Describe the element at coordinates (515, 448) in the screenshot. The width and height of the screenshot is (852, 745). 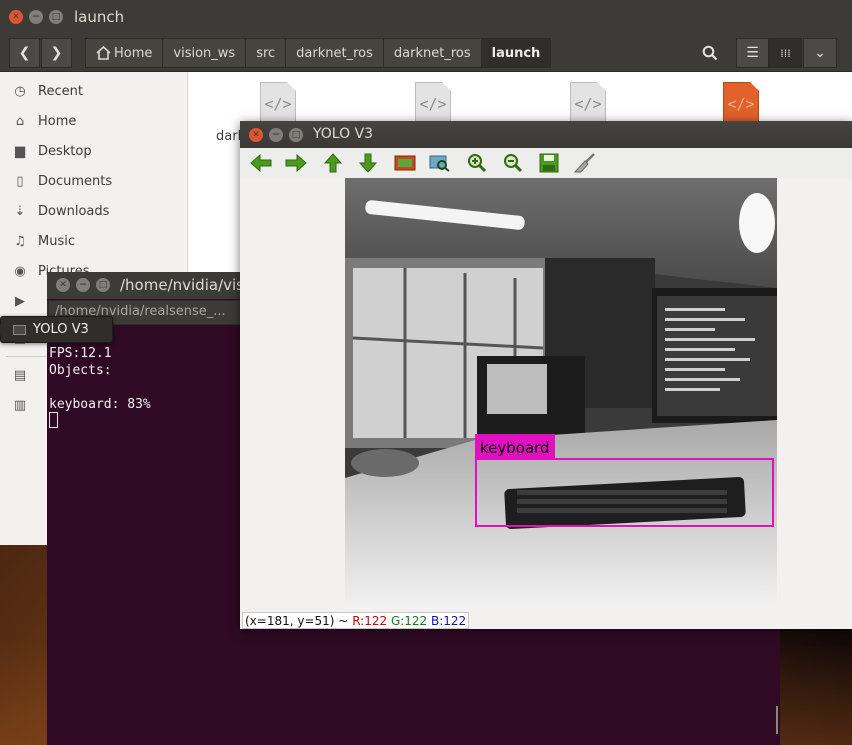
I see `detection-label: keyboard` at that location.